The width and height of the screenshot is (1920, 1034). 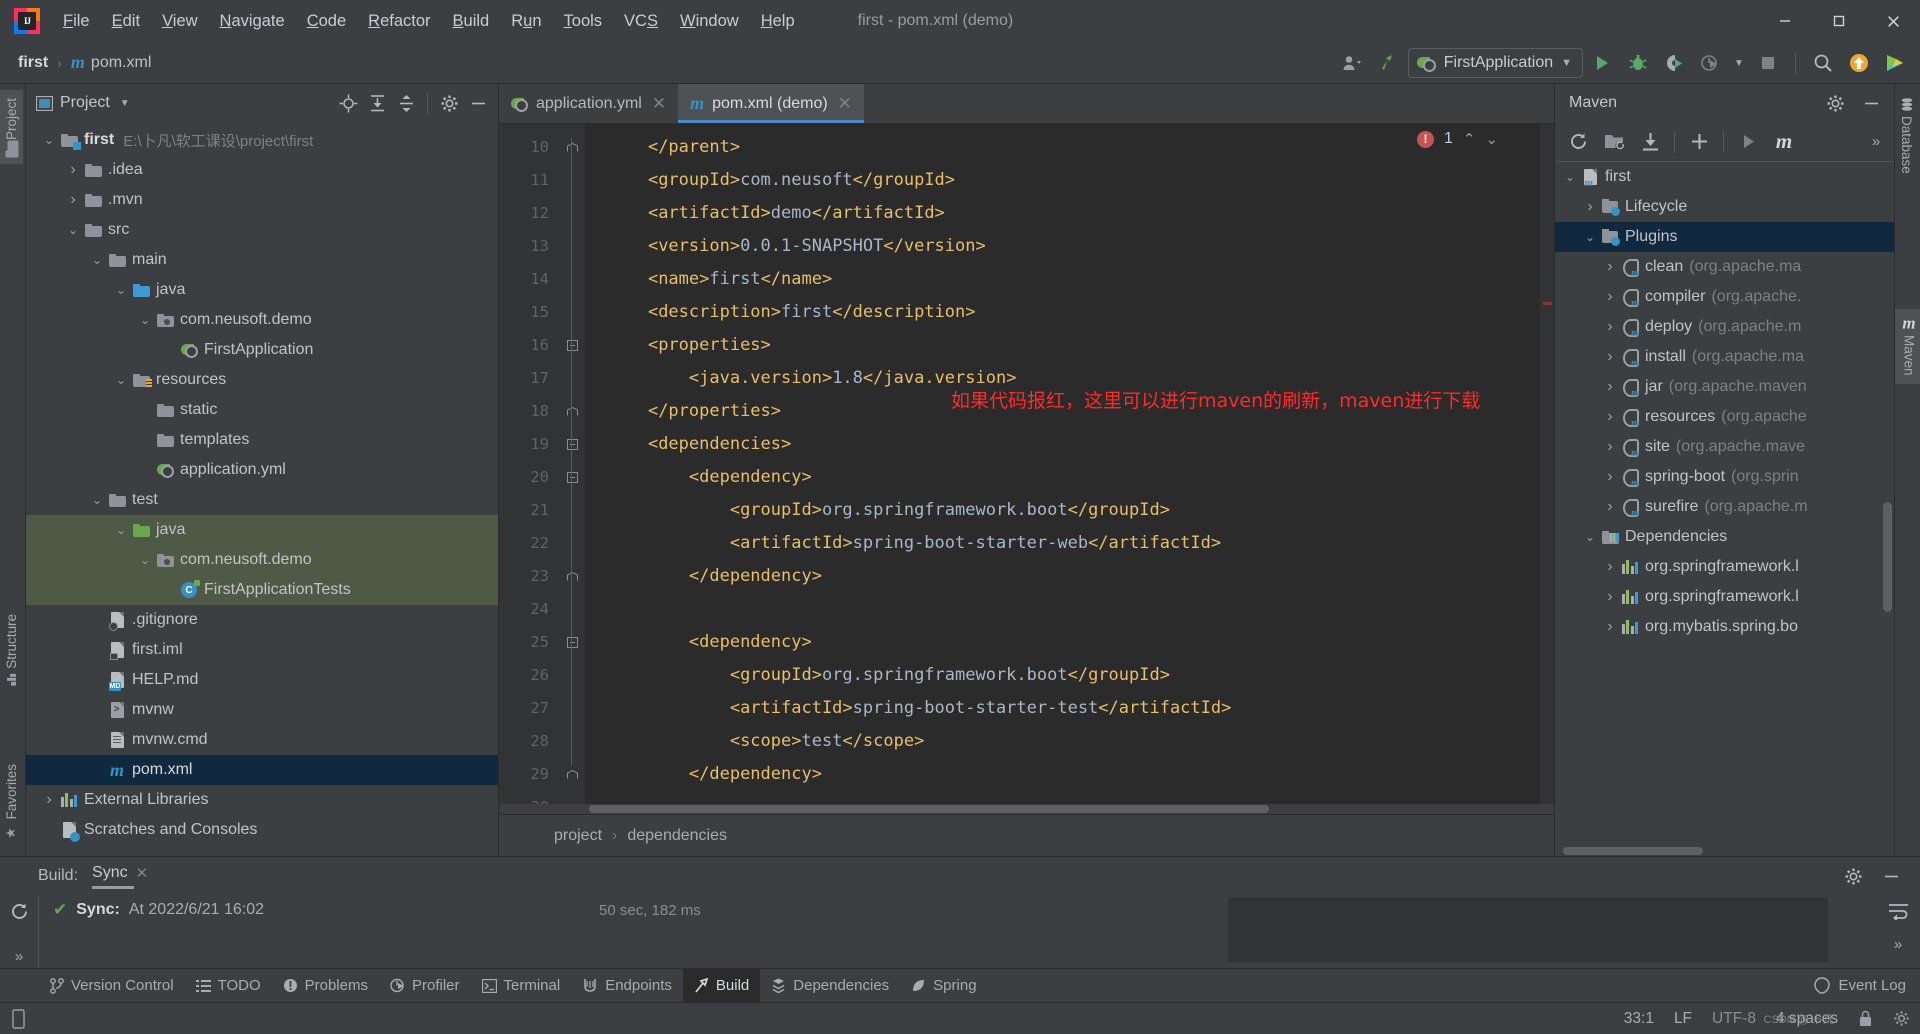 What do you see at coordinates (1710, 63) in the screenshot?
I see `profiler-button` at bounding box center [1710, 63].